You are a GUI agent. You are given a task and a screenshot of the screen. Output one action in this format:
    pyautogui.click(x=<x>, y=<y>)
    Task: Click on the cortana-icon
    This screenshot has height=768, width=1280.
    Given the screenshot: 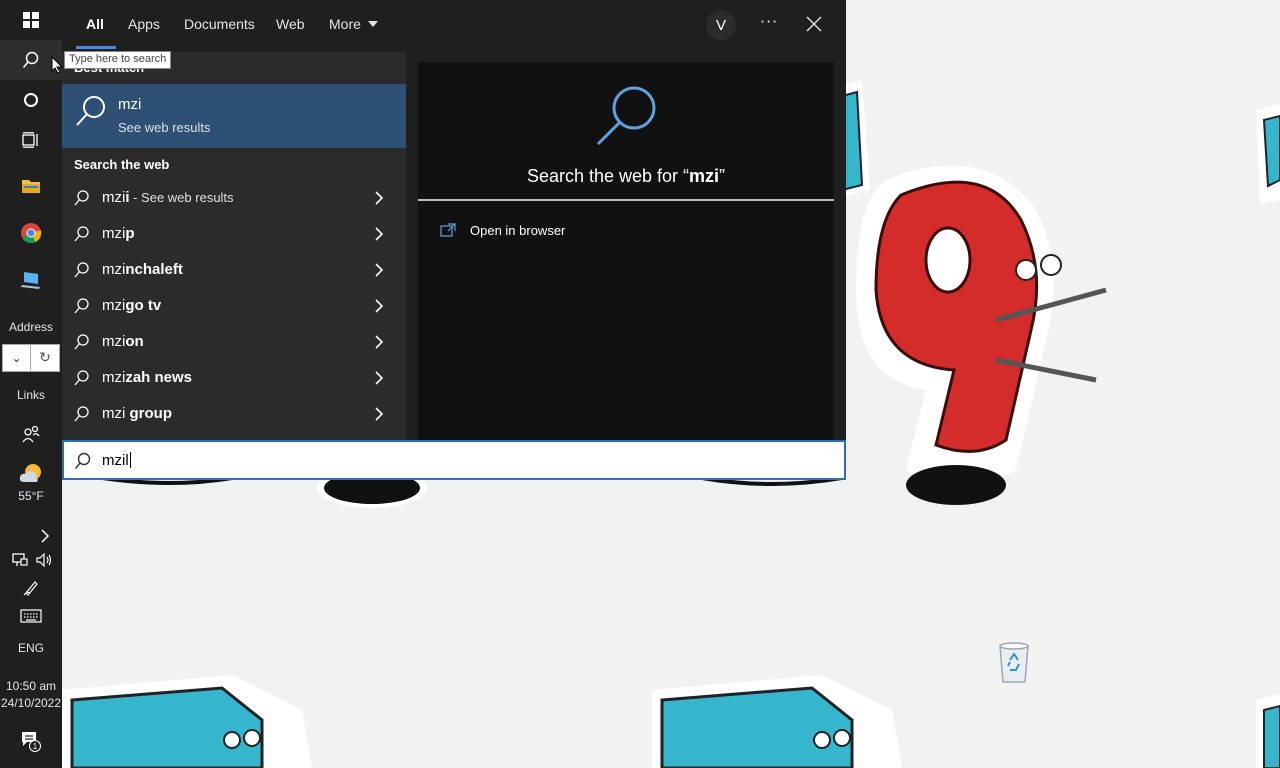 What is the action you would take?
    pyautogui.click(x=31, y=100)
    